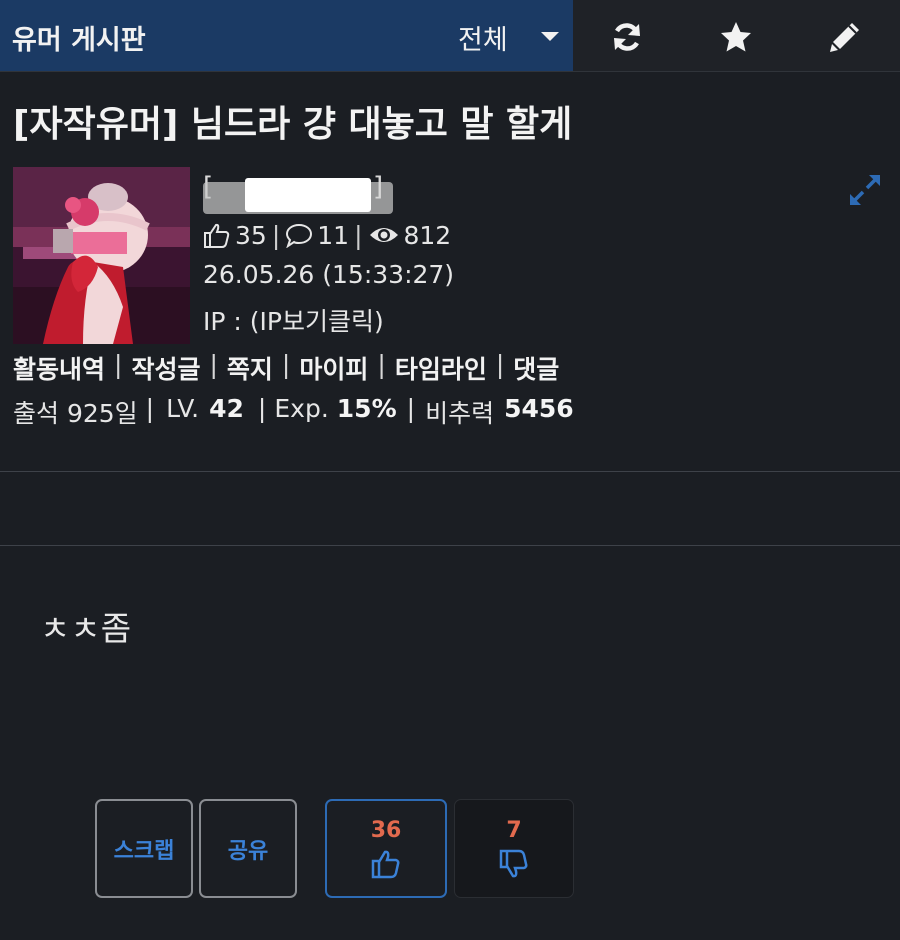  I want to click on nickname-bracket-close: ], so click(378, 187).